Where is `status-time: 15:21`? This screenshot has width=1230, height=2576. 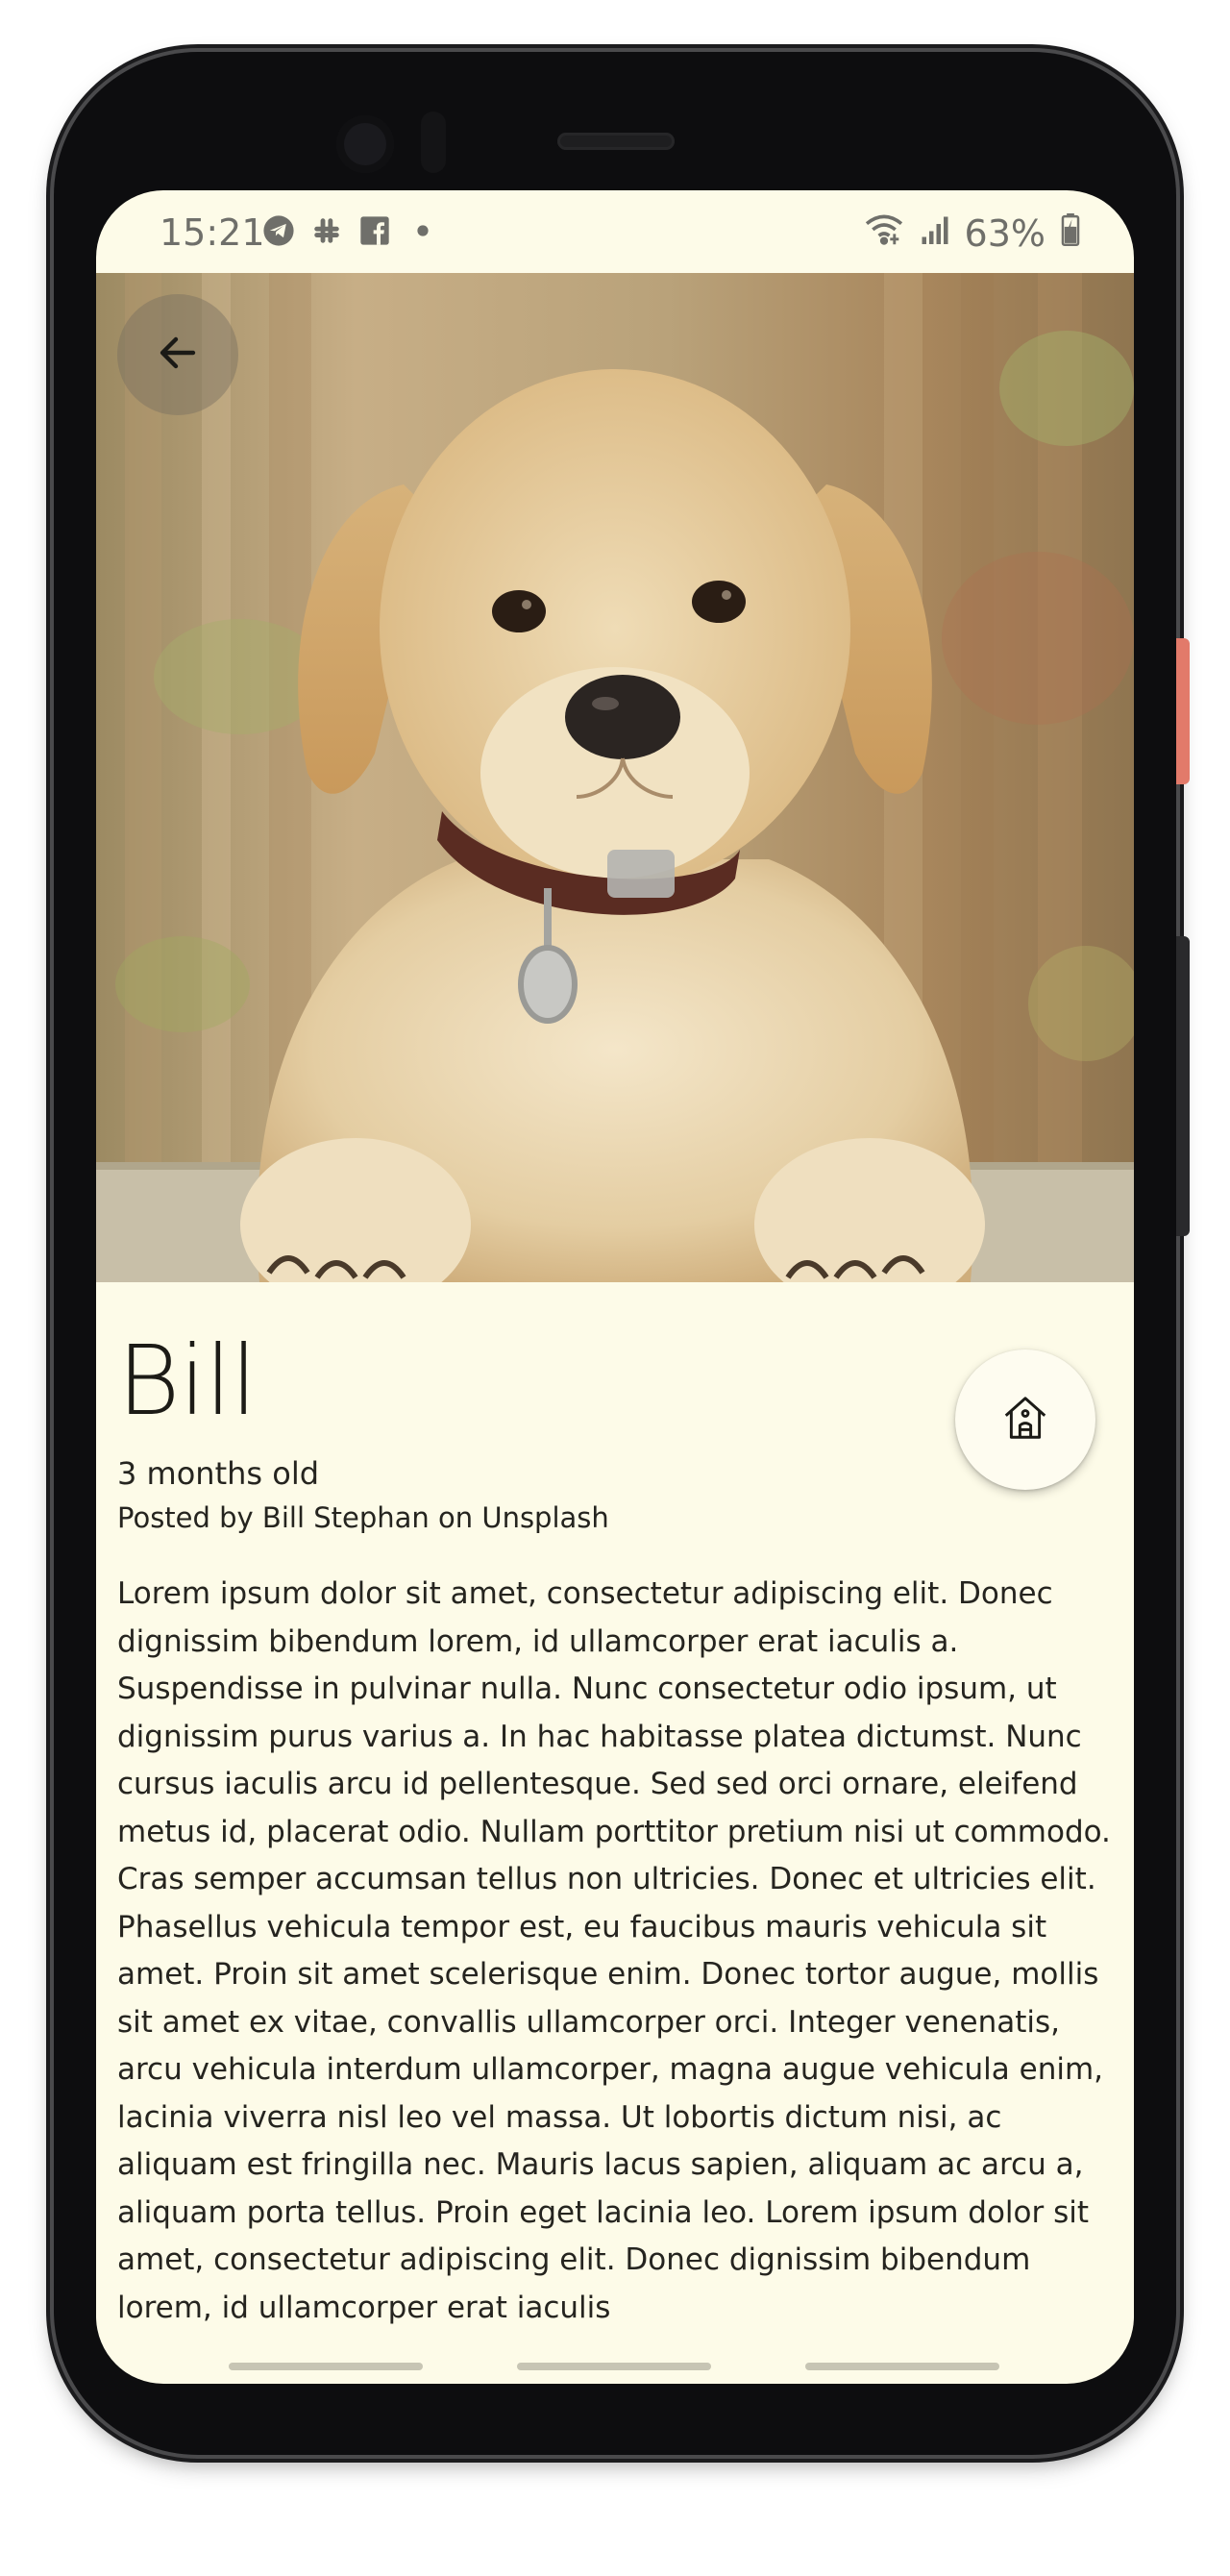 status-time: 15:21 is located at coordinates (213, 233).